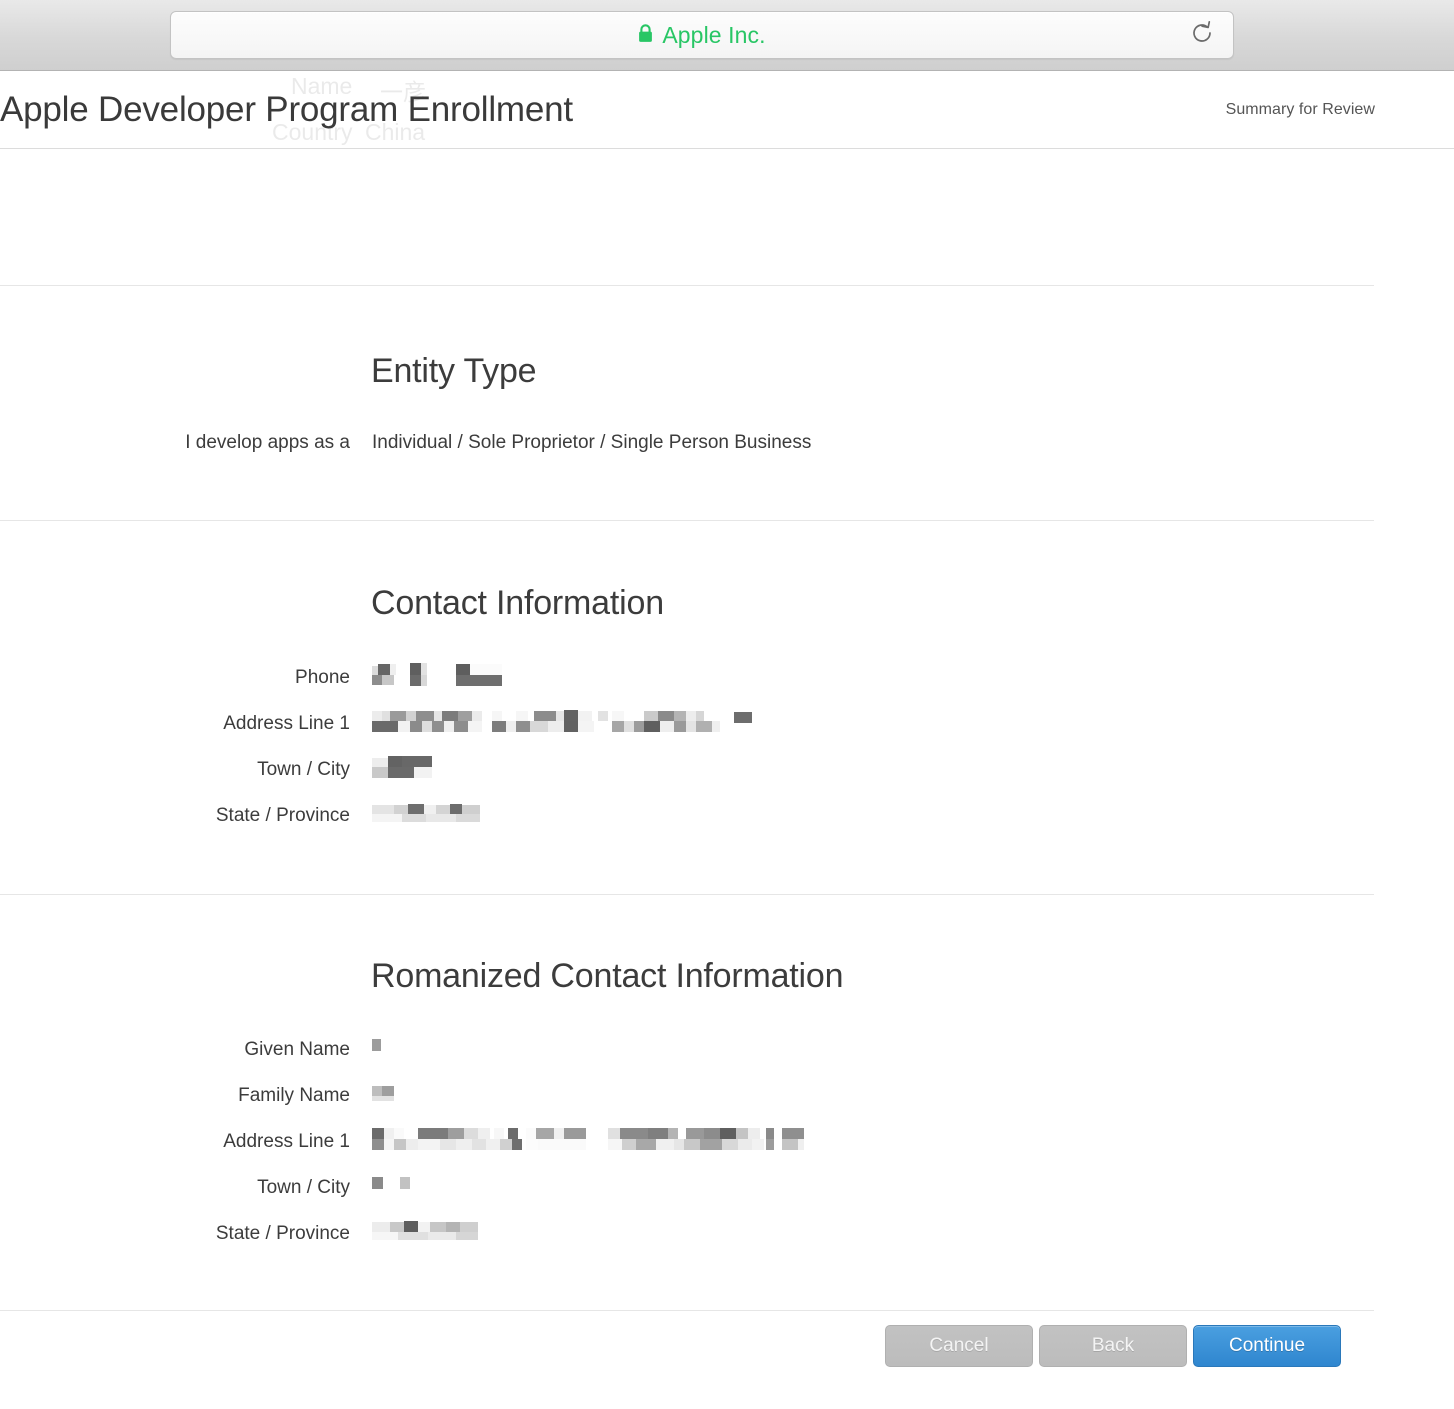  I want to click on field-label-develop-as: I develop apps as a, so click(267, 442).